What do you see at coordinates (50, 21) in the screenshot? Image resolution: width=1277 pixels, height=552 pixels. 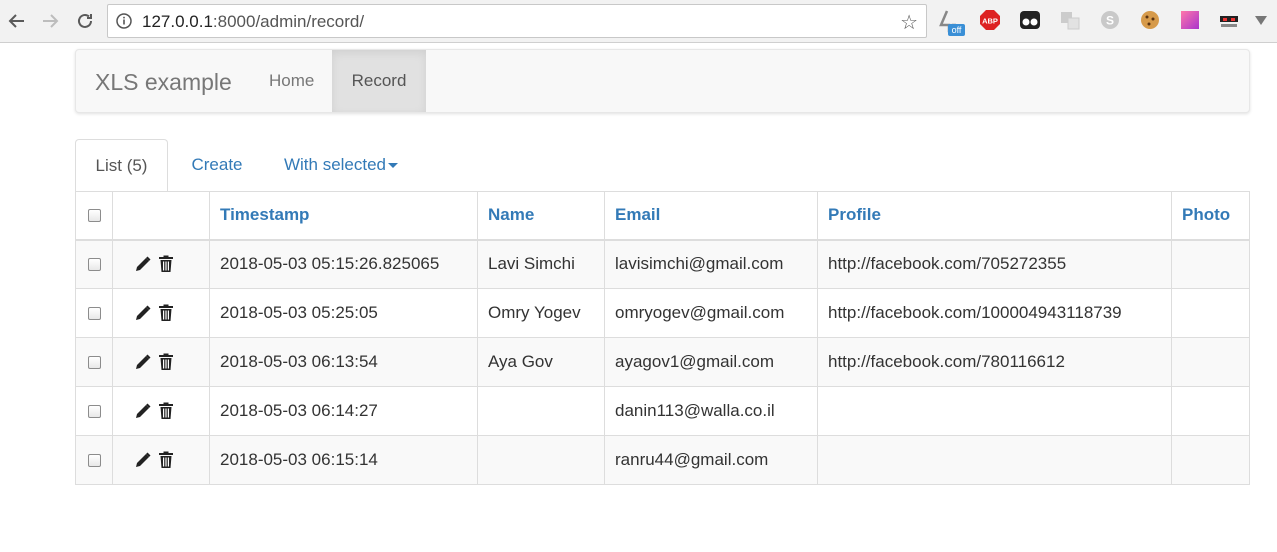 I see `forward-arrow-icon` at bounding box center [50, 21].